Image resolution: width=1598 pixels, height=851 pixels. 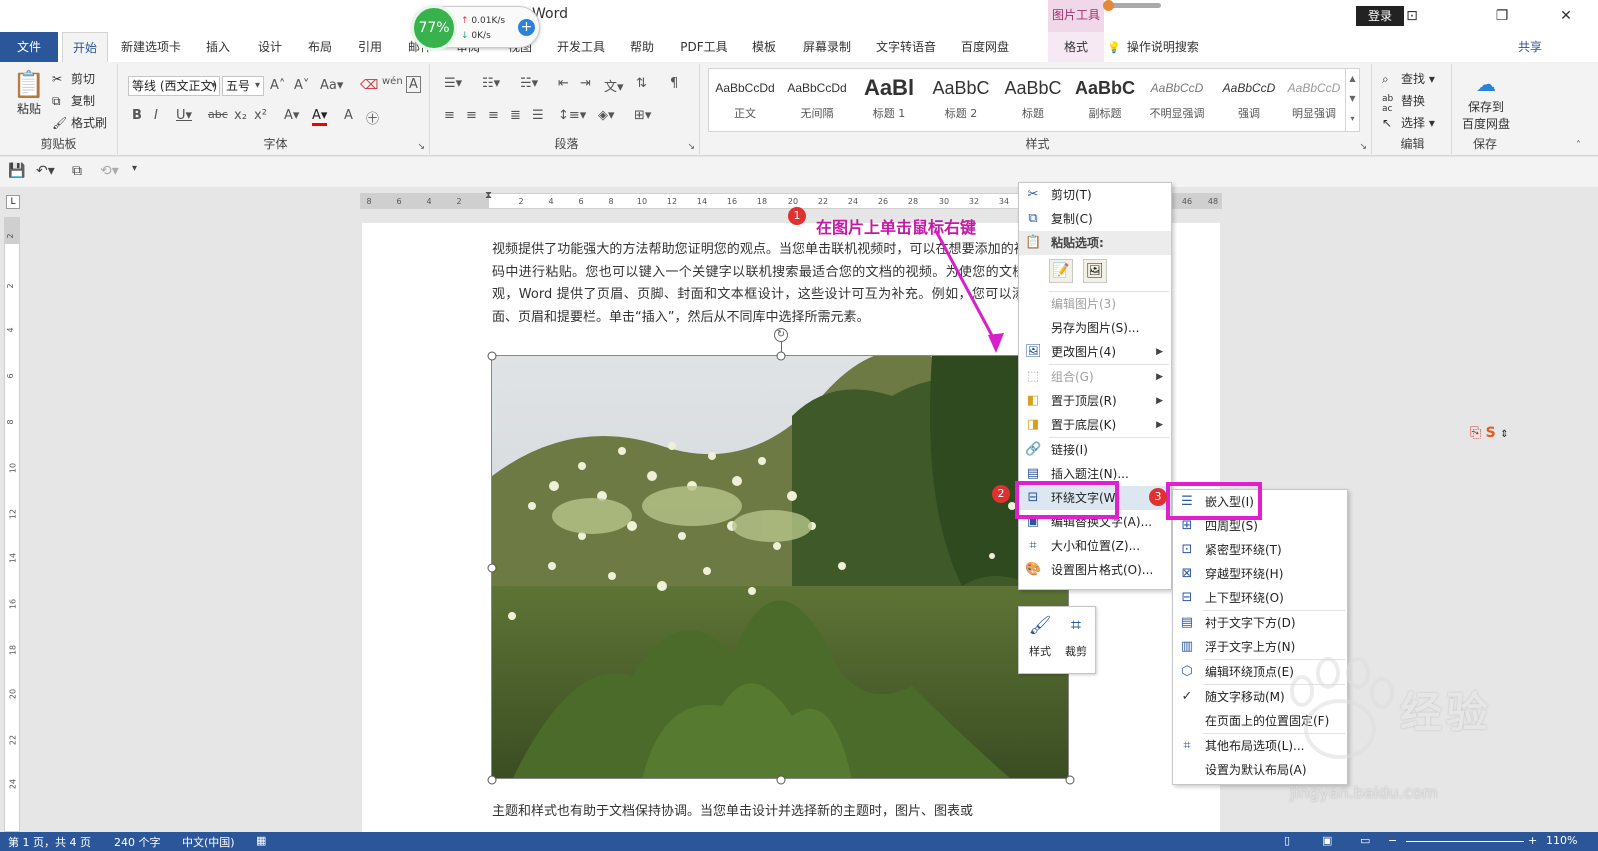 I want to click on menu-cut: ✂ 剪切(T), so click(x=1095, y=195).